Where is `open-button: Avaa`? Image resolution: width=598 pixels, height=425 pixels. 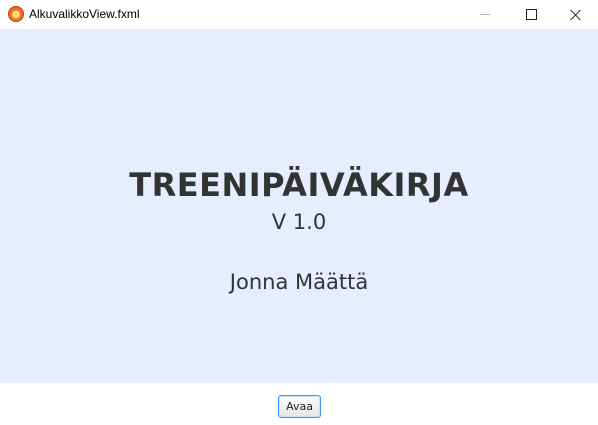 open-button: Avaa is located at coordinates (299, 406).